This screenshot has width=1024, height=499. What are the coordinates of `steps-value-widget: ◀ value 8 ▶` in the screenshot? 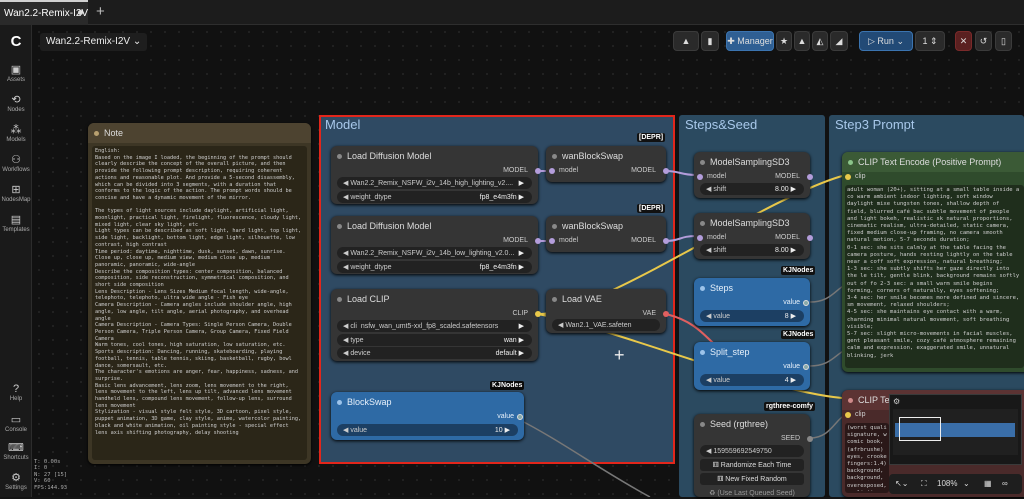 It's located at (752, 316).